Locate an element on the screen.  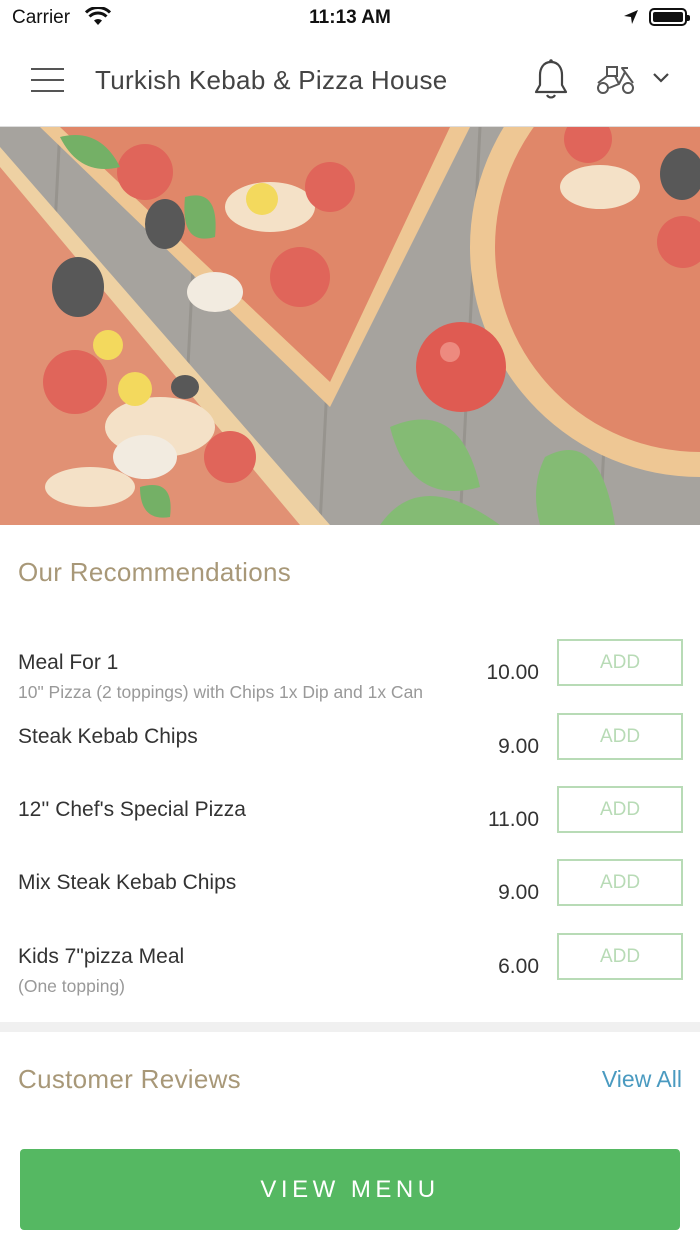
view-menu-button: VIEW MENU is located at coordinates (350, 1189).